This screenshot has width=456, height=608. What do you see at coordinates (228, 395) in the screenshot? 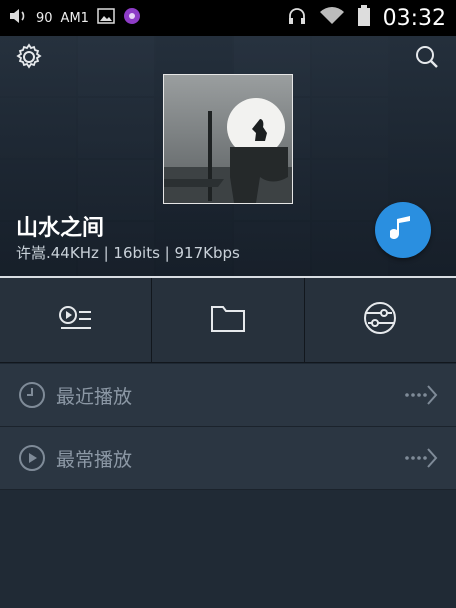
I see `list-item-recent: 最近播放` at bounding box center [228, 395].